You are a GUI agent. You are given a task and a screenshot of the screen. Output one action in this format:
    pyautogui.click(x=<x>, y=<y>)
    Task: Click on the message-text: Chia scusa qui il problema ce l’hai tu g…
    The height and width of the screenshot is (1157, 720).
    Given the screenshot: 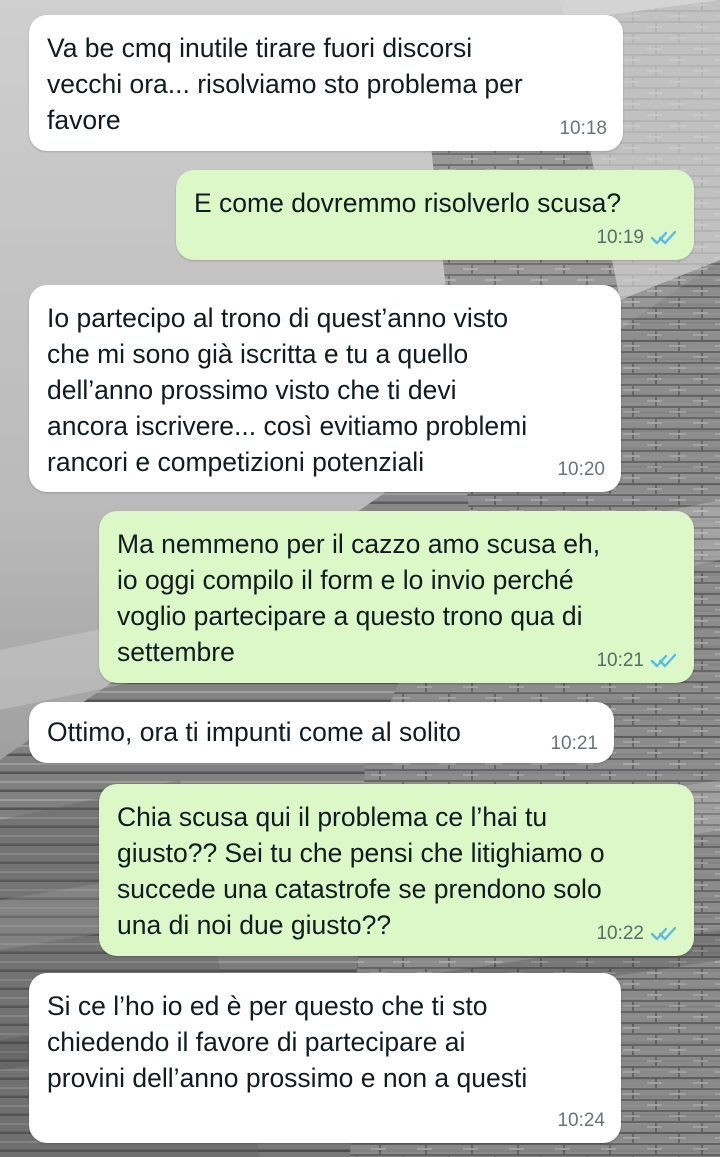 What is the action you would take?
    pyautogui.click(x=361, y=871)
    